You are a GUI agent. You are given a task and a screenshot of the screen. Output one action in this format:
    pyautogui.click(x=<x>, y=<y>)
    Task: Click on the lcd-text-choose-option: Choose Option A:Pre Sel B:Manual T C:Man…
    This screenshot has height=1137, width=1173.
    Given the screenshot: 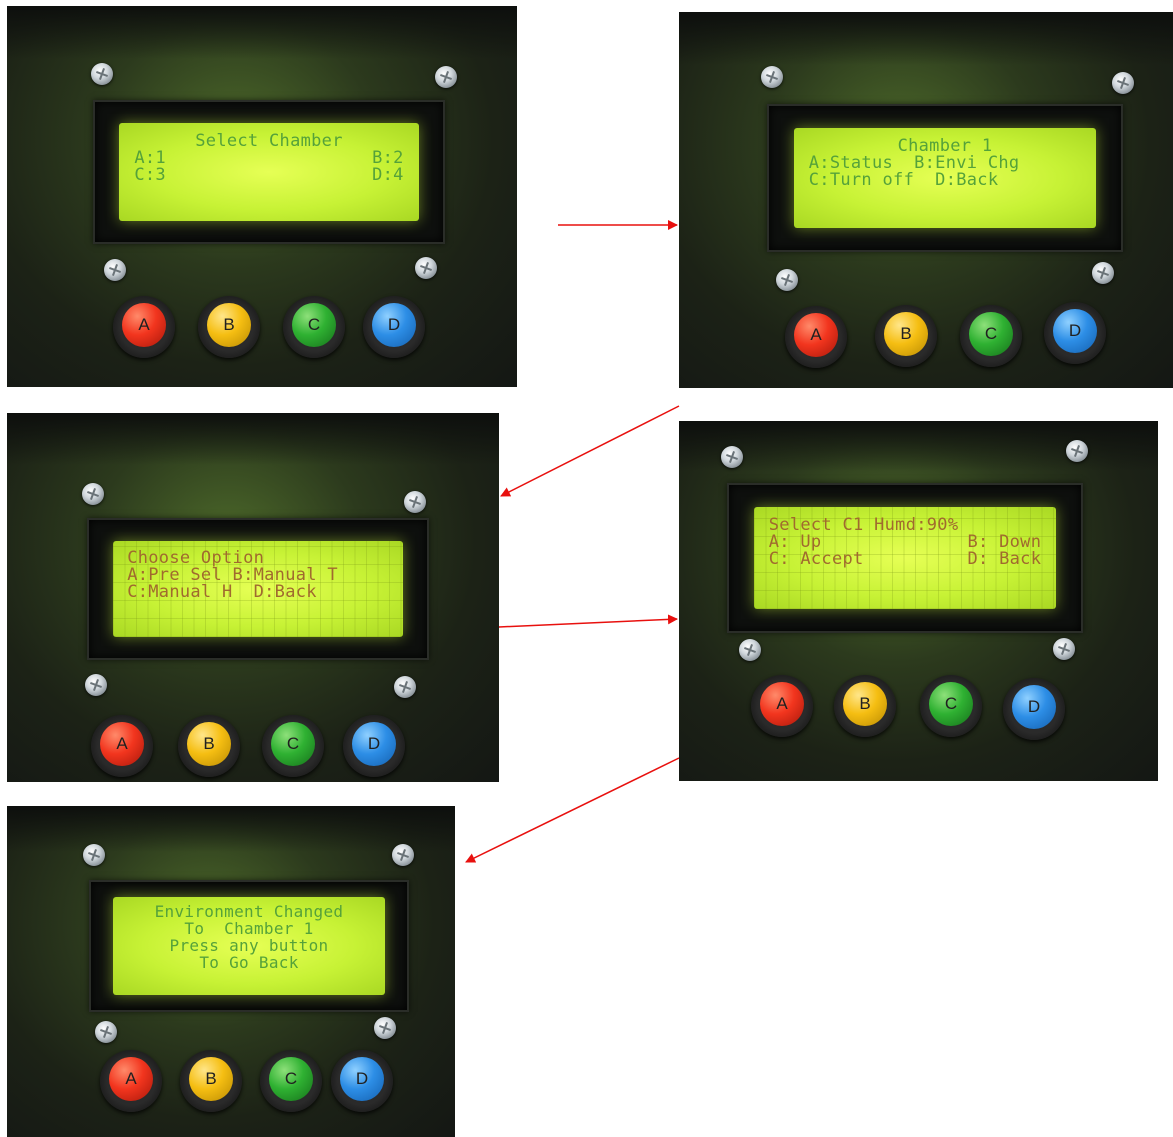 What is the action you would take?
    pyautogui.click(x=258, y=589)
    